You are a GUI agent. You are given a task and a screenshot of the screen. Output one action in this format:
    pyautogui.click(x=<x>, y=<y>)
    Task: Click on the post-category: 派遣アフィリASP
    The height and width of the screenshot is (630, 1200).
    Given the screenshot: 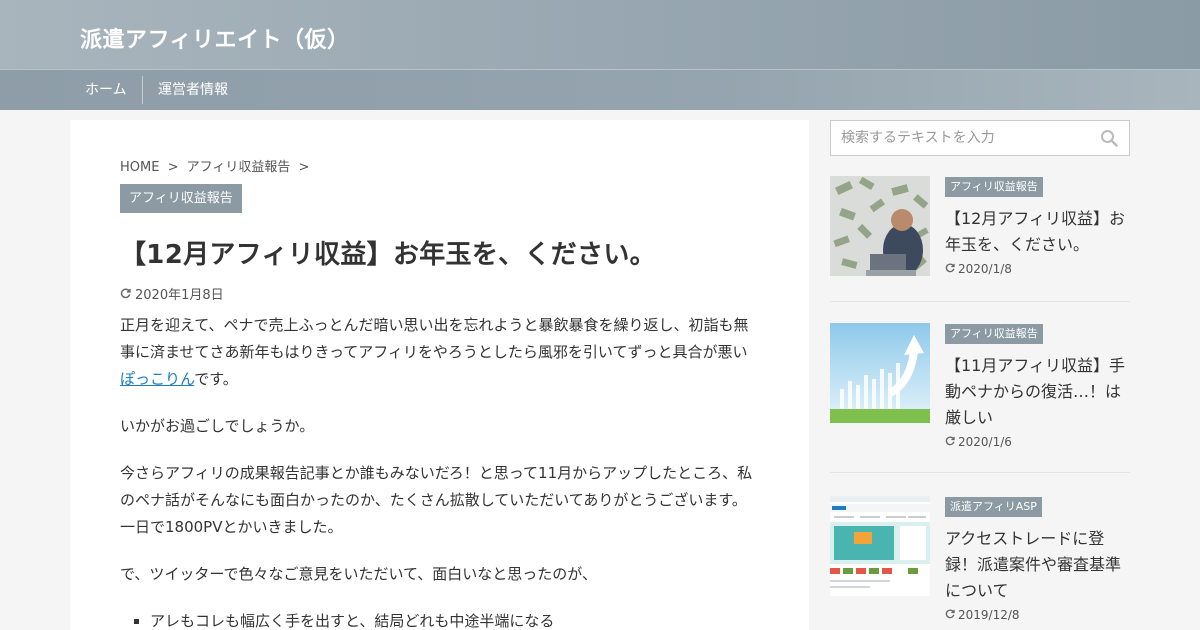 What is the action you would take?
    pyautogui.click(x=993, y=507)
    